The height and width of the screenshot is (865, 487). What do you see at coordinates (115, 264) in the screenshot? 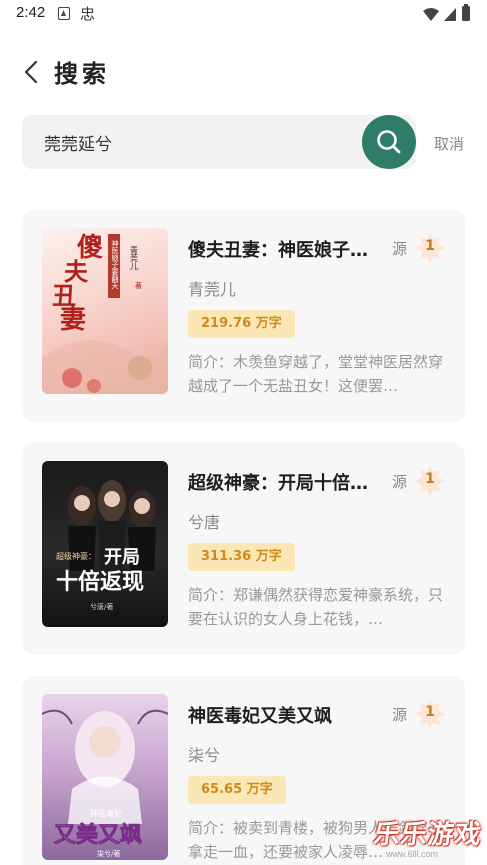
I see `cover-subtitle: 神医娘子要翻天` at bounding box center [115, 264].